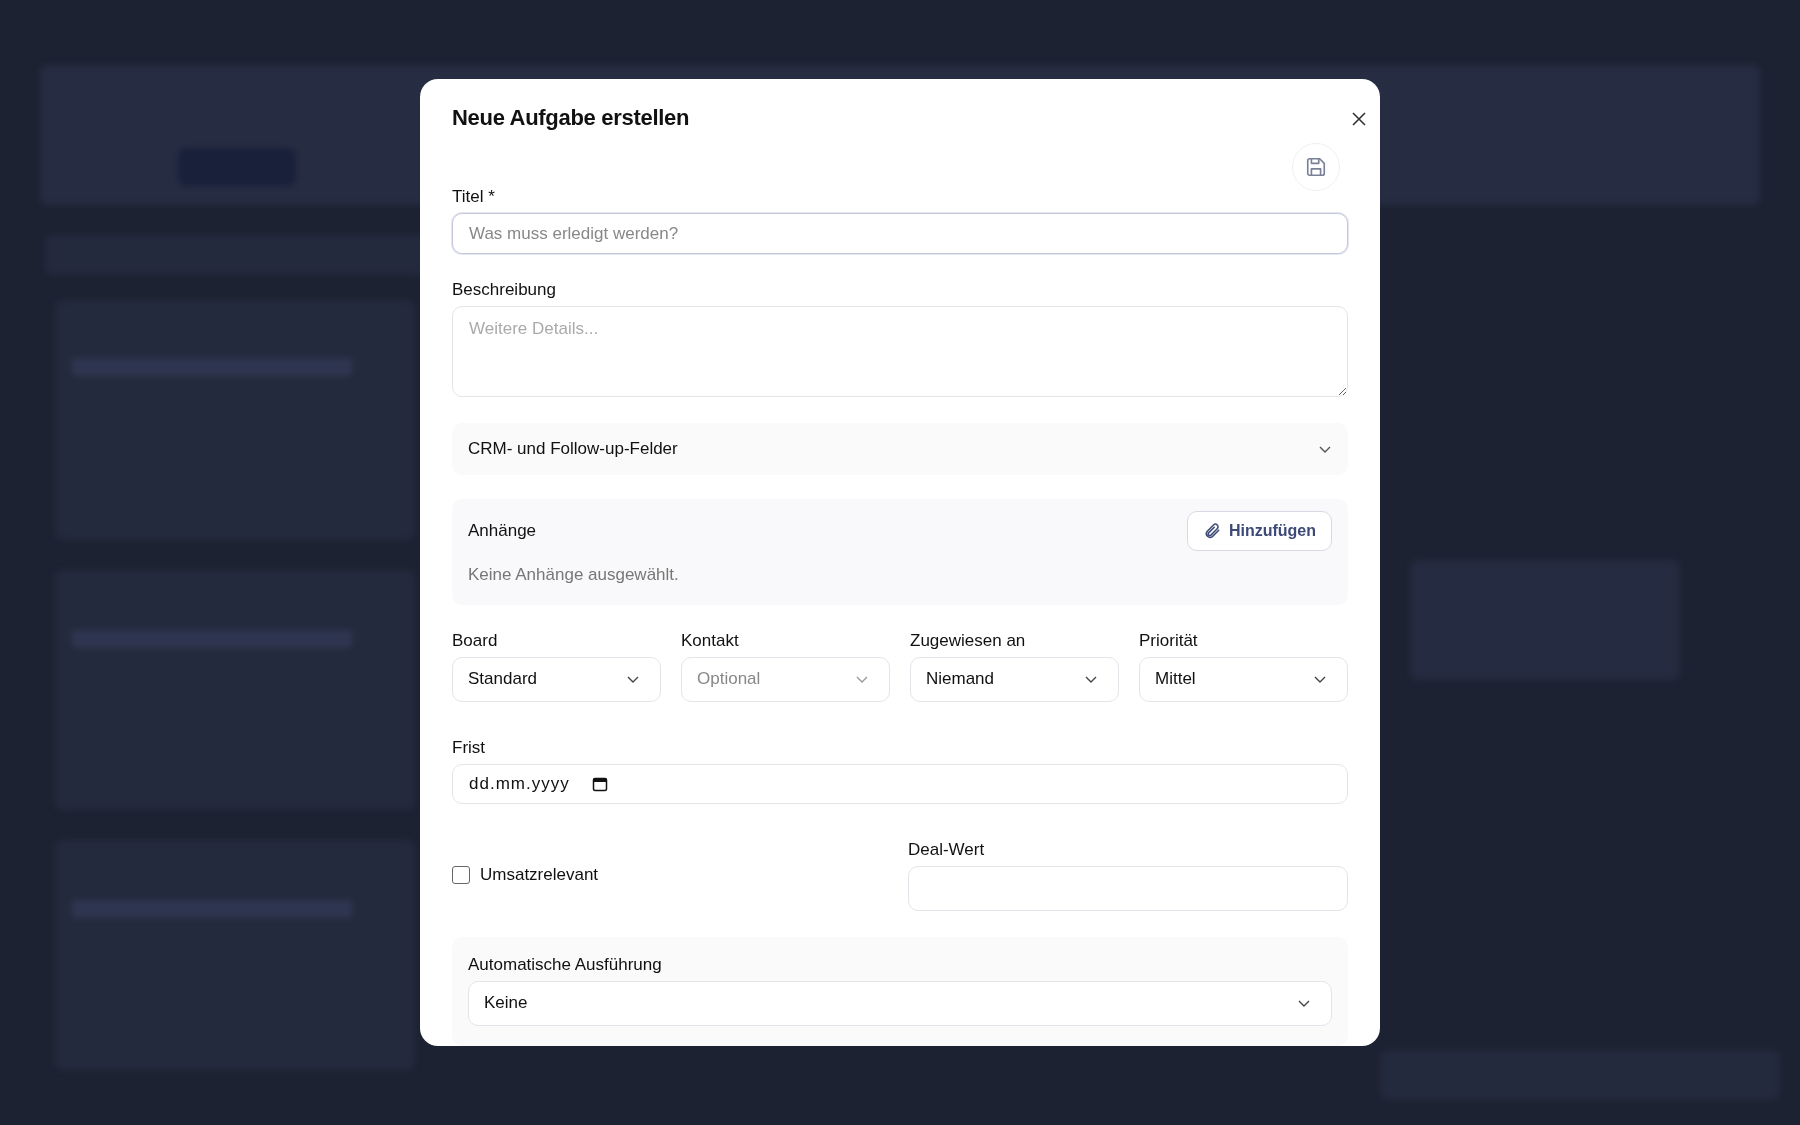  I want to click on select-dropdown: Mittel, so click(1243, 679).